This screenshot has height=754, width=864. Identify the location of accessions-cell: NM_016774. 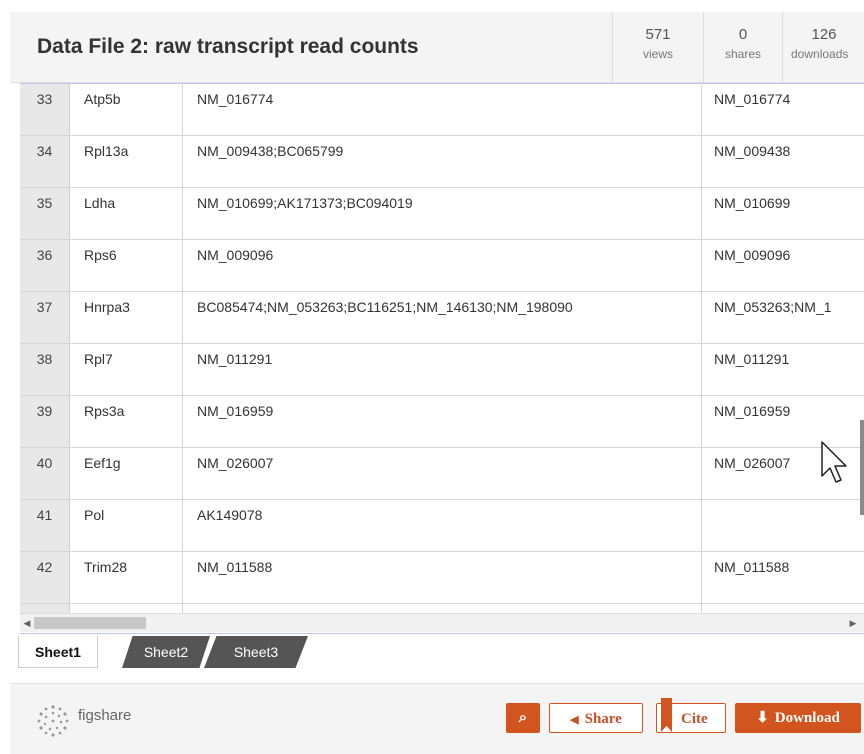
(443, 109).